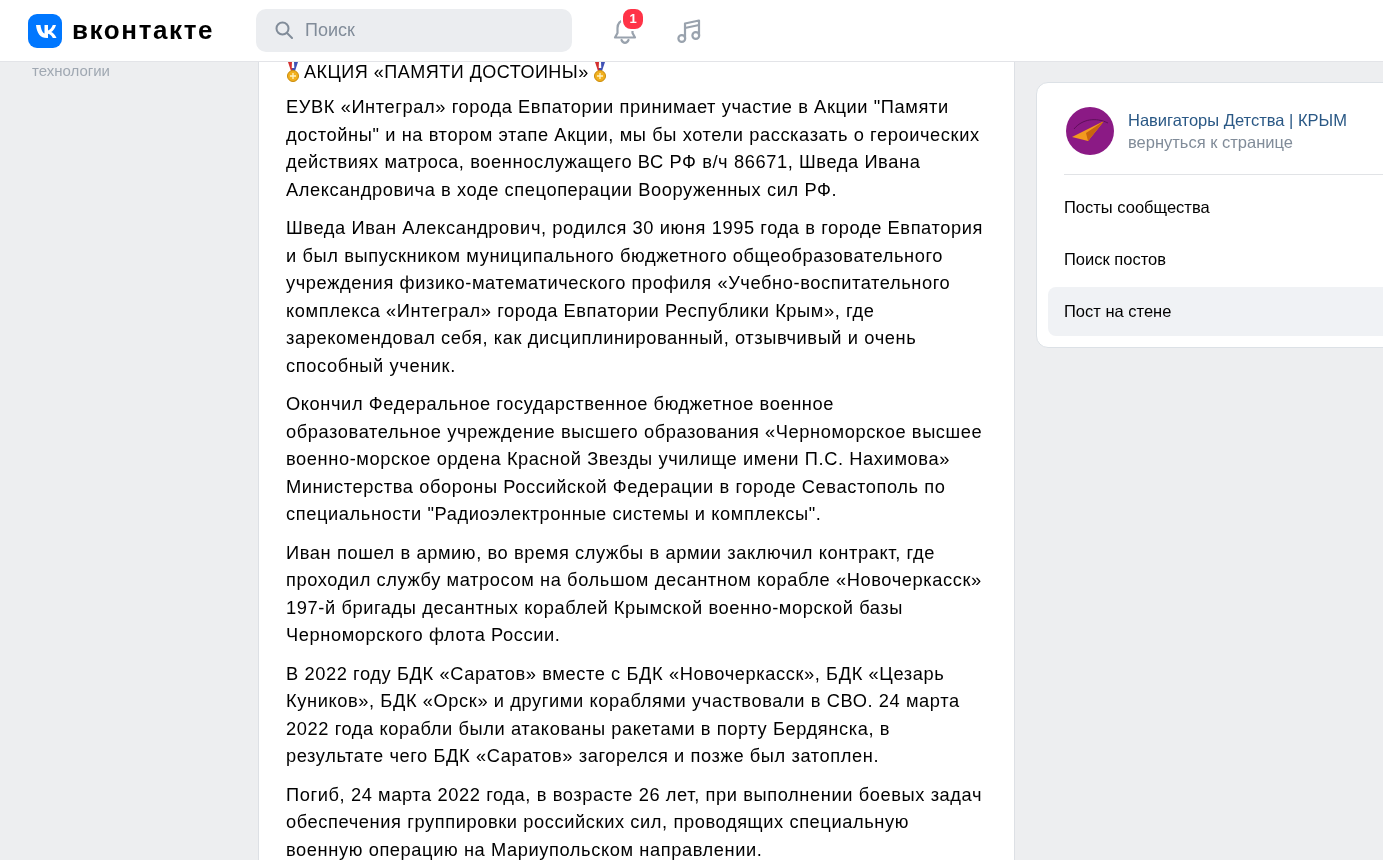  What do you see at coordinates (1237, 142) in the screenshot?
I see `back-link: вернуться к странице` at bounding box center [1237, 142].